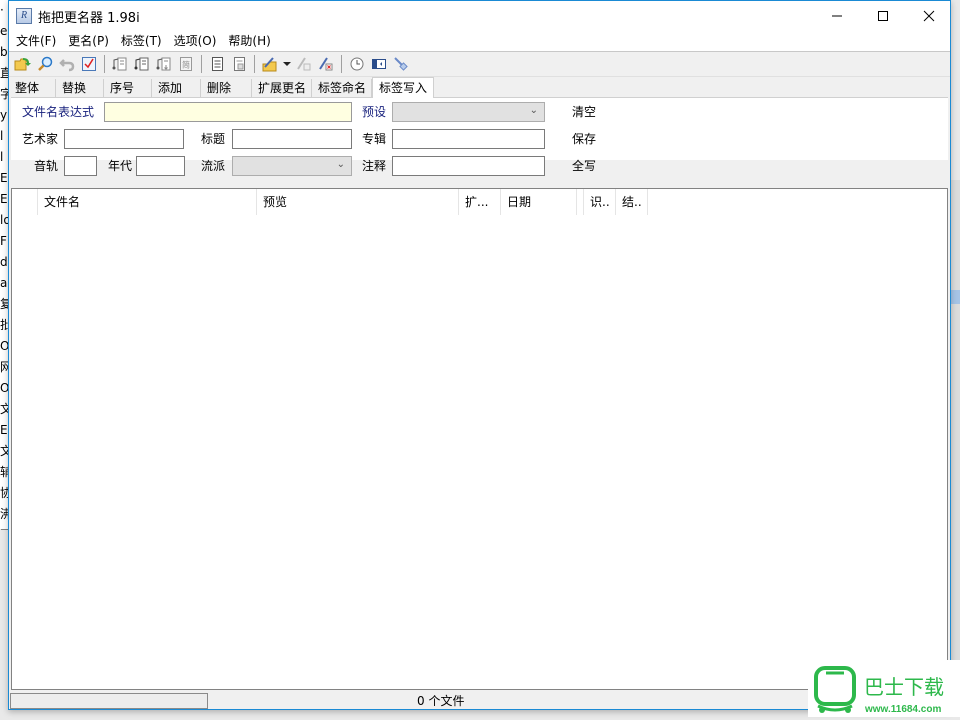 Image resolution: width=960 pixels, height=720 pixels. I want to click on tab-bar: 整体 替换 序号 添加 删除 扩展更名 标签命名 标签写入, so click(479, 87).